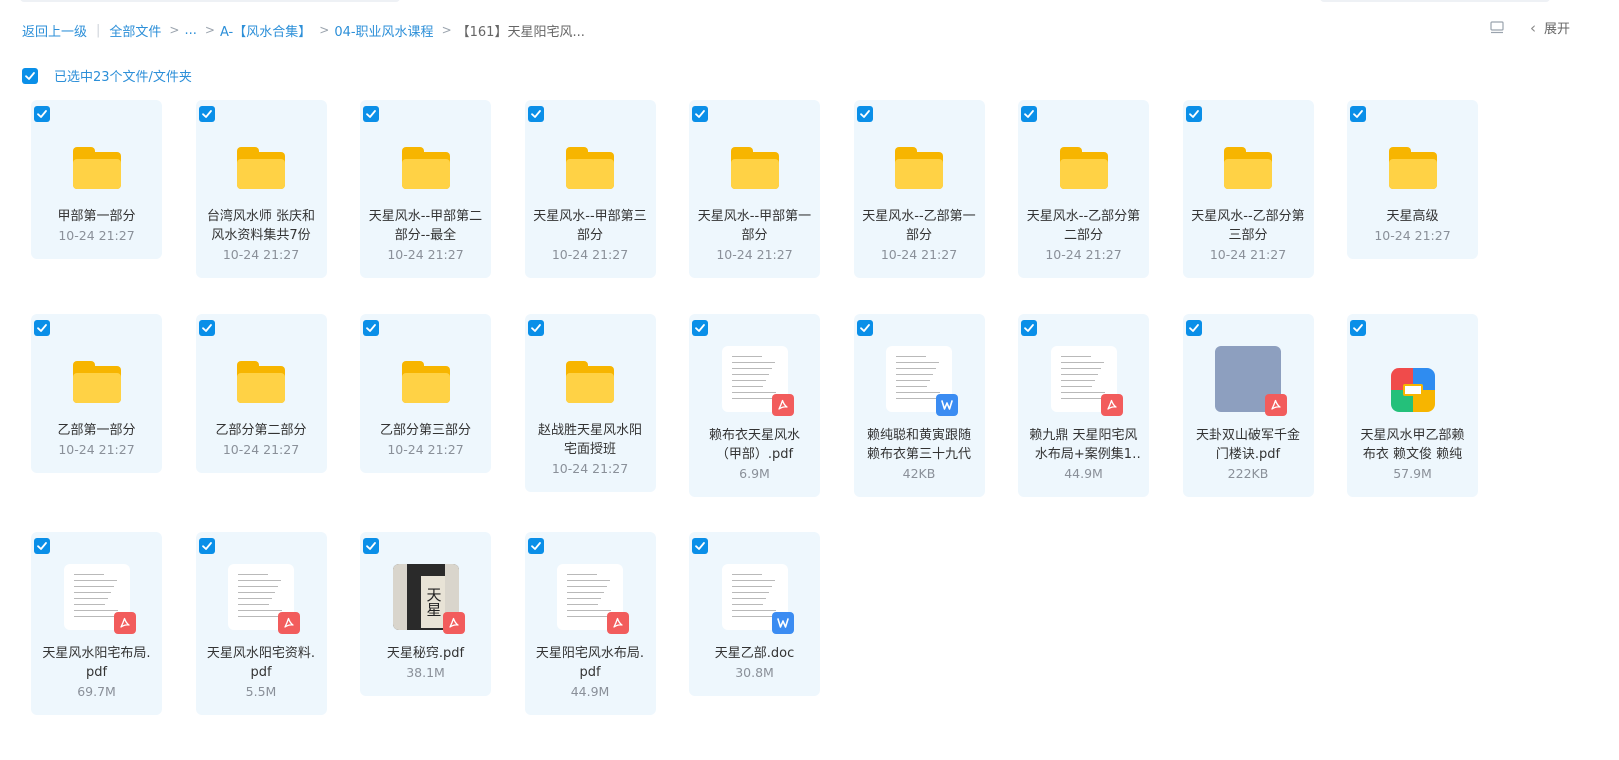 This screenshot has width=1619, height=760. I want to click on item-name: 天星风水--甲部第二部分--最全, so click(425, 226).